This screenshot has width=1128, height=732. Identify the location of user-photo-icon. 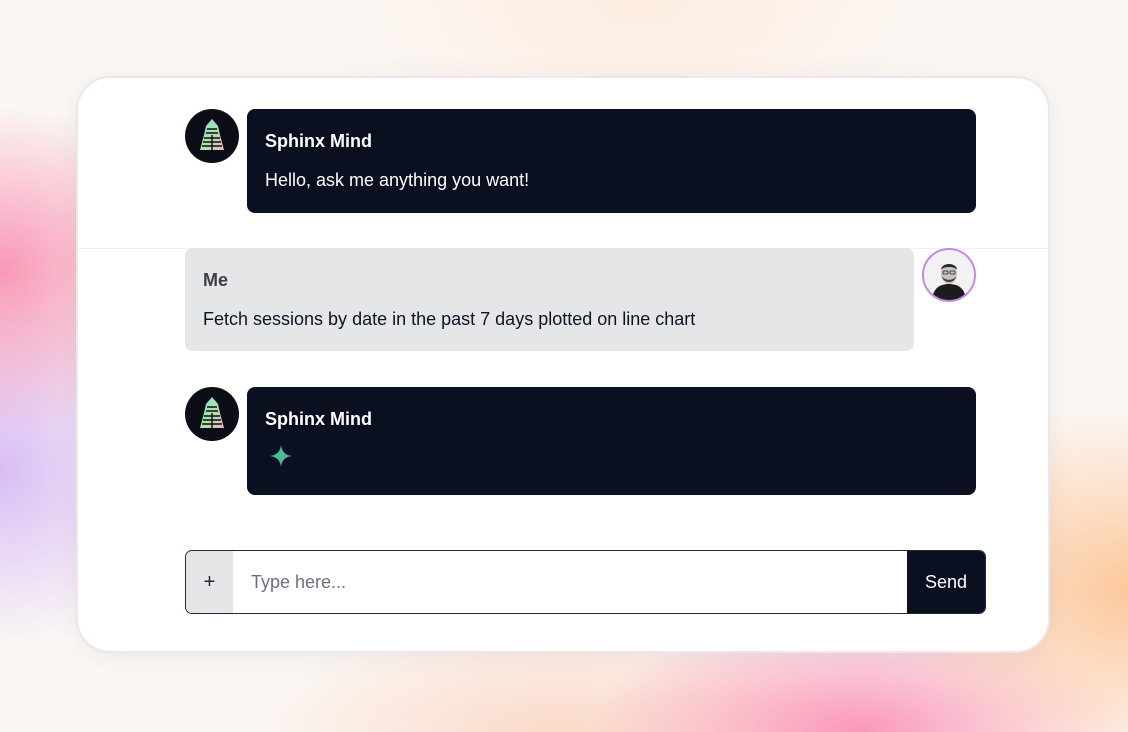
(949, 275).